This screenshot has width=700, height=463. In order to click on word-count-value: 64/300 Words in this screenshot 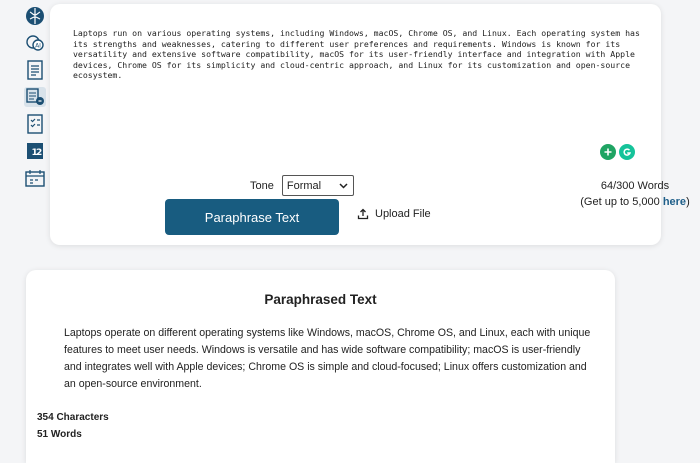, I will do `click(635, 186)`.